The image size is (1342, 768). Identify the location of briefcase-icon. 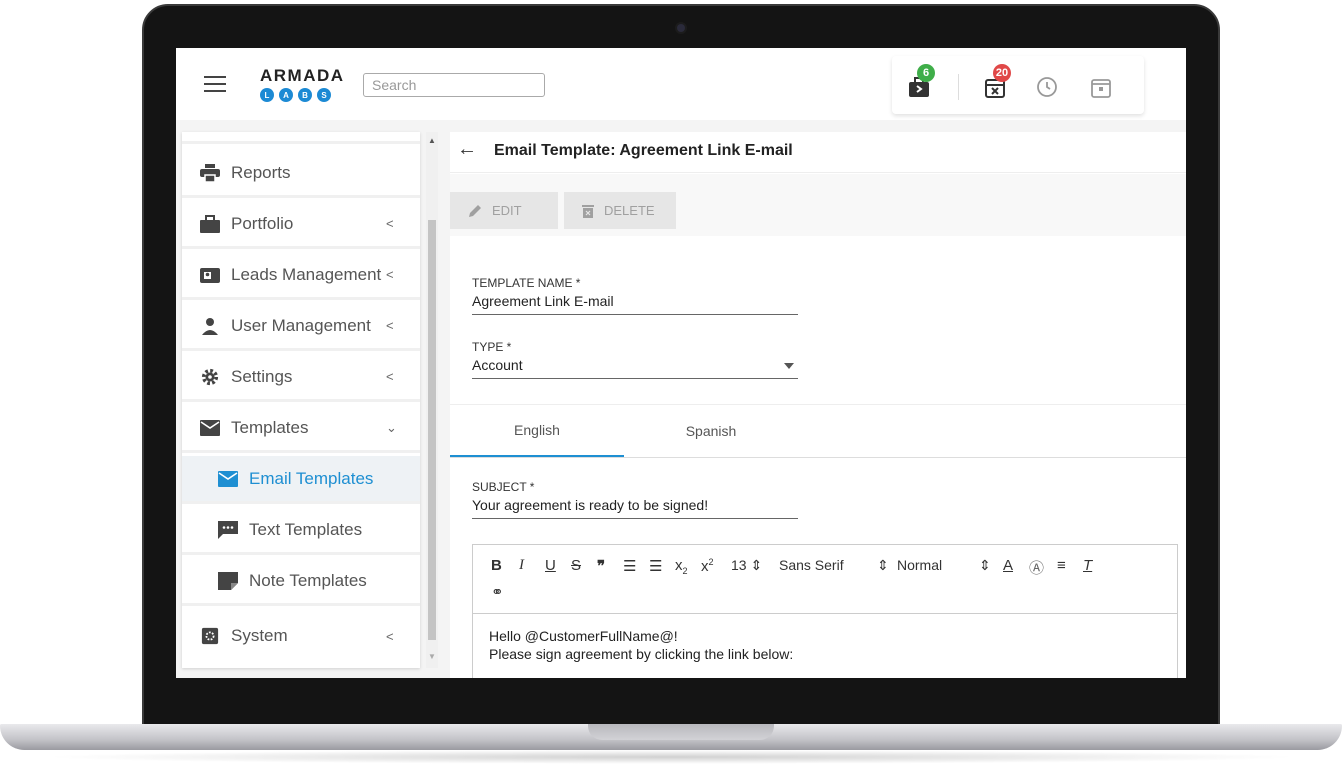
(210, 223).